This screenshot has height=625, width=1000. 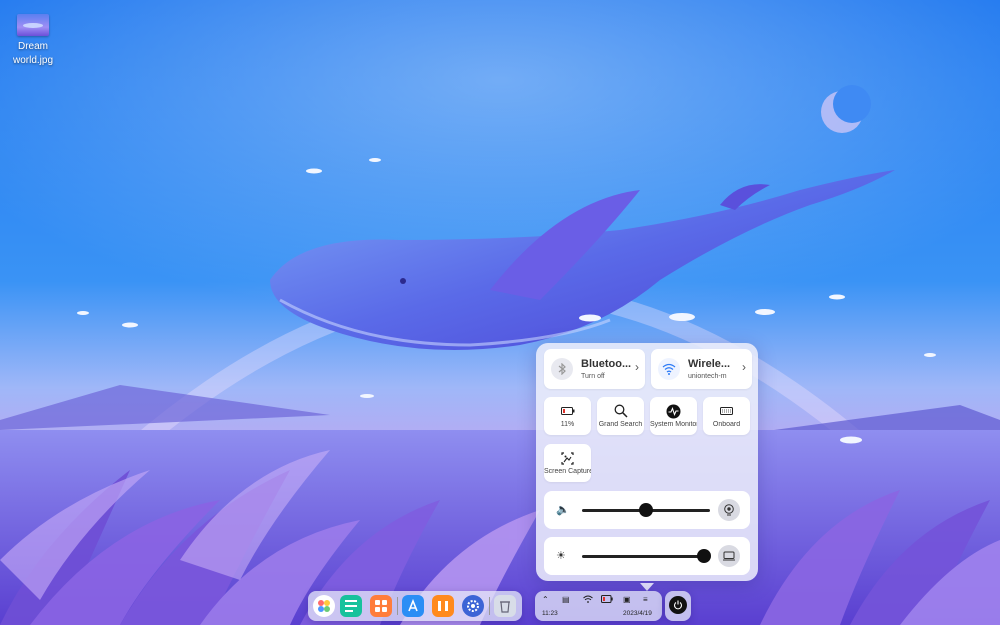 I want to click on brightness-slider-row: ☀, so click(x=647, y=556).